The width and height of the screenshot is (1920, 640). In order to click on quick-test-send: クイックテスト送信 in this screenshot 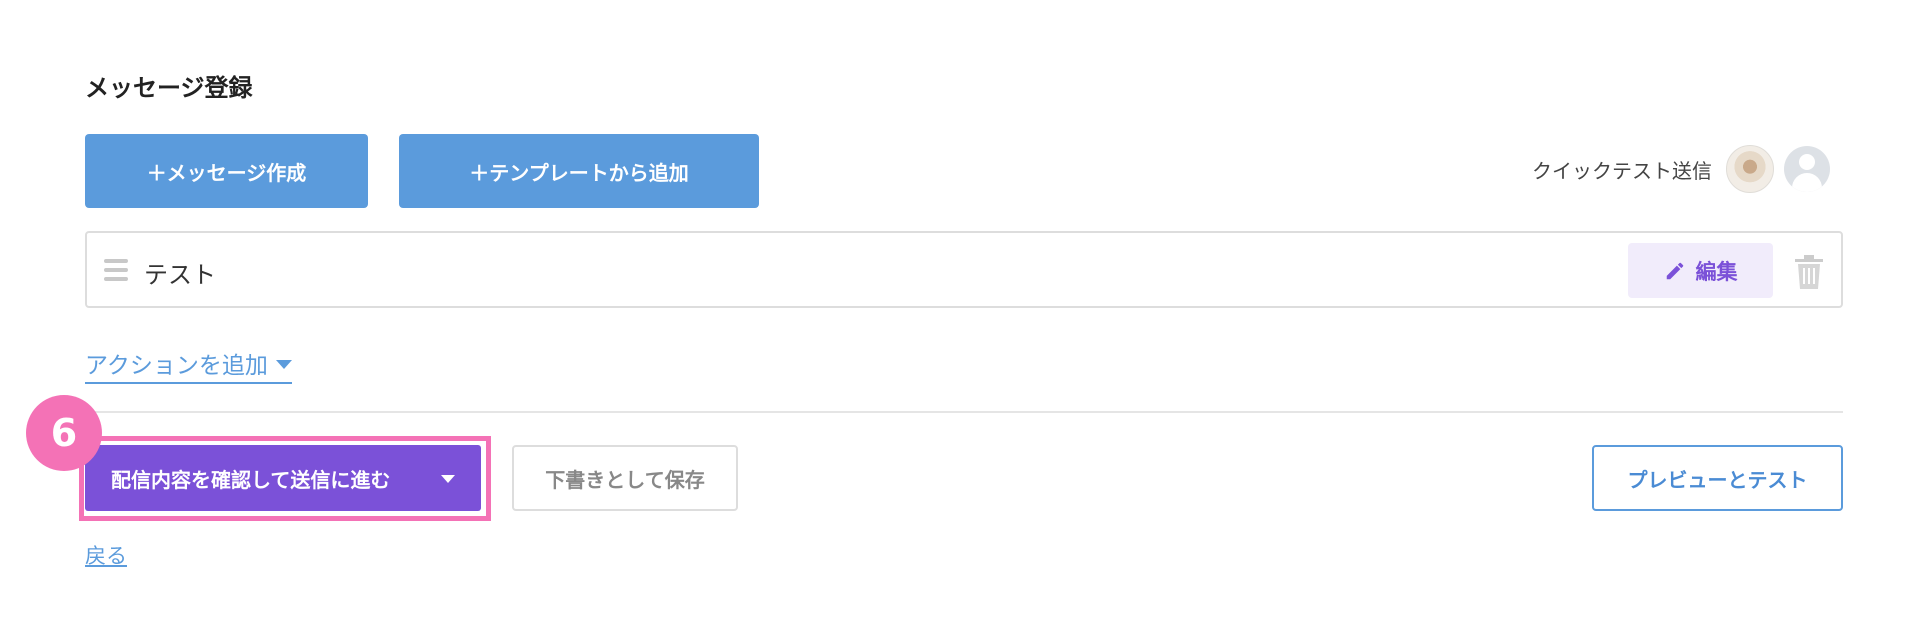, I will do `click(1681, 169)`.